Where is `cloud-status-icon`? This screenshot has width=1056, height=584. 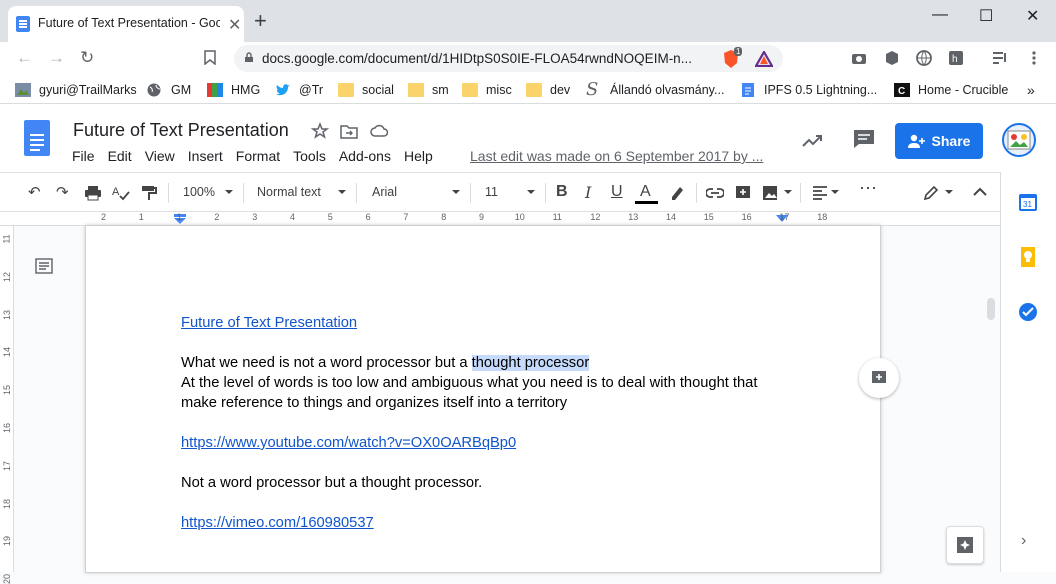
cloud-status-icon is located at coordinates (379, 131).